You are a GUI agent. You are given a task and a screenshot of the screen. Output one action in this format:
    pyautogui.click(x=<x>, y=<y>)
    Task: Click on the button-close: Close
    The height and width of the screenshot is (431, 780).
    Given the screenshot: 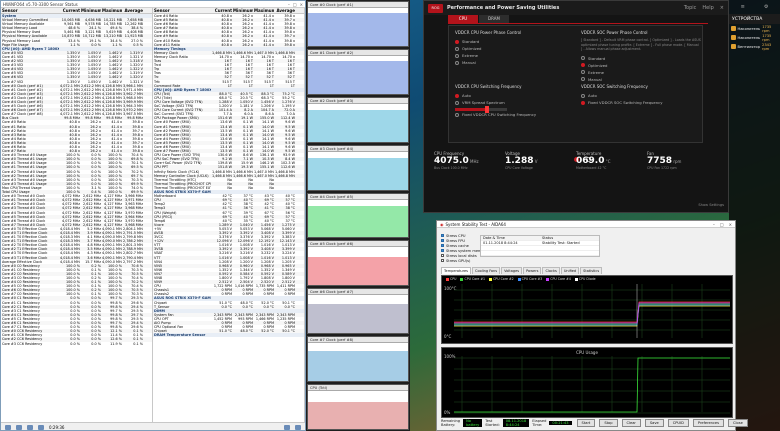 What is the action you would take?
    pyautogui.click(x=738, y=423)
    